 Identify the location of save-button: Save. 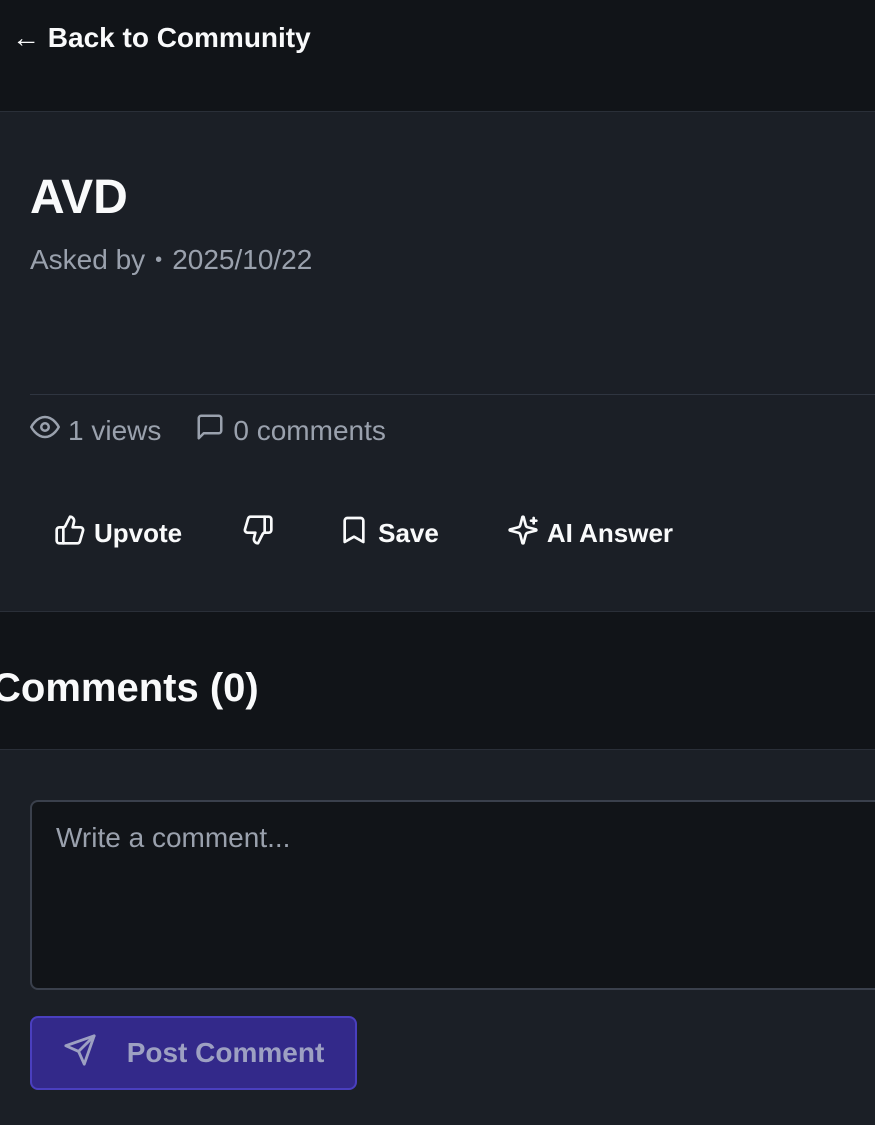
(388, 533).